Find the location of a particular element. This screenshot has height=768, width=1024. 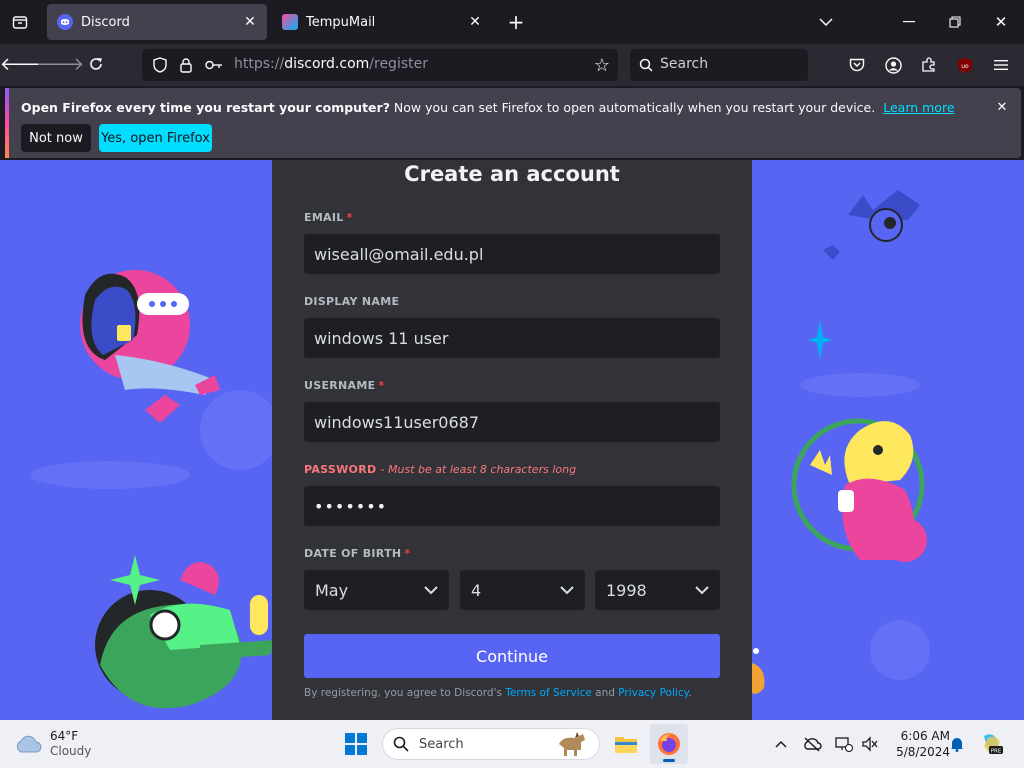

tab-overview-icon is located at coordinates (20, 22).